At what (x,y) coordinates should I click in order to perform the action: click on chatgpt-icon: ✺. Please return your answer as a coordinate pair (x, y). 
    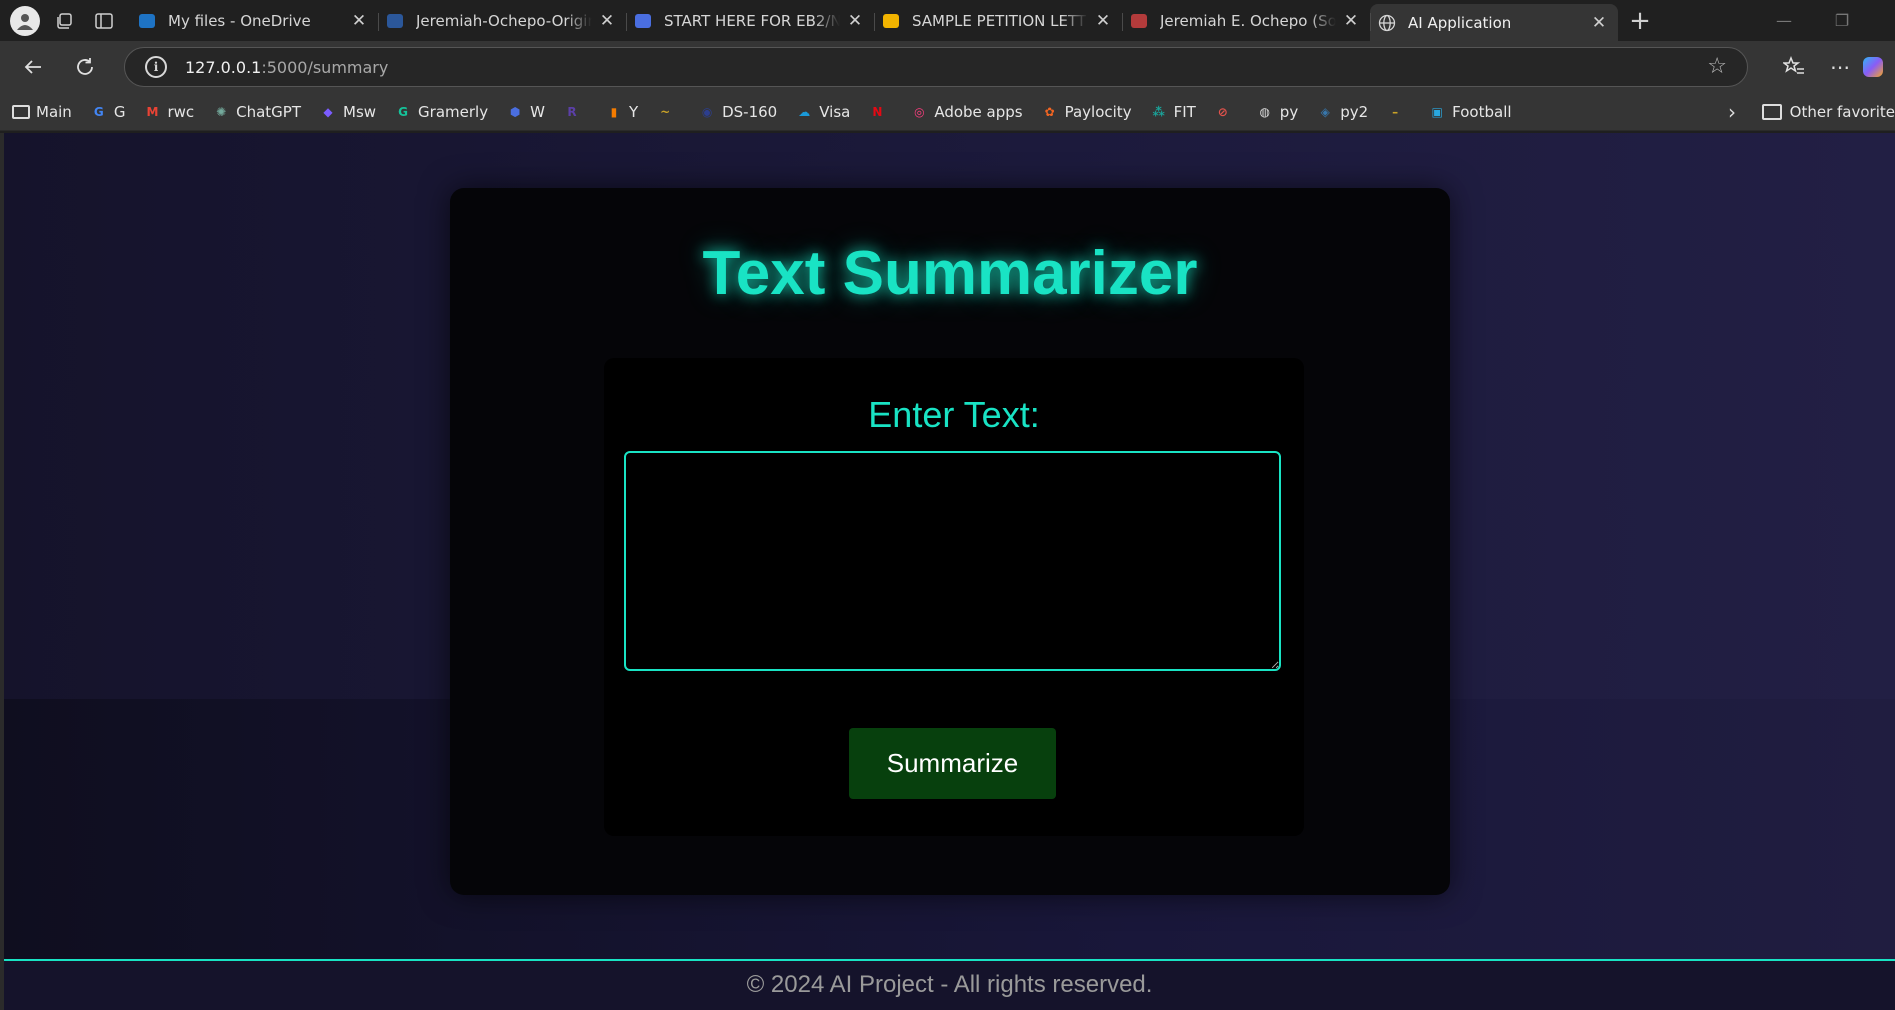
    Looking at the image, I should click on (221, 111).